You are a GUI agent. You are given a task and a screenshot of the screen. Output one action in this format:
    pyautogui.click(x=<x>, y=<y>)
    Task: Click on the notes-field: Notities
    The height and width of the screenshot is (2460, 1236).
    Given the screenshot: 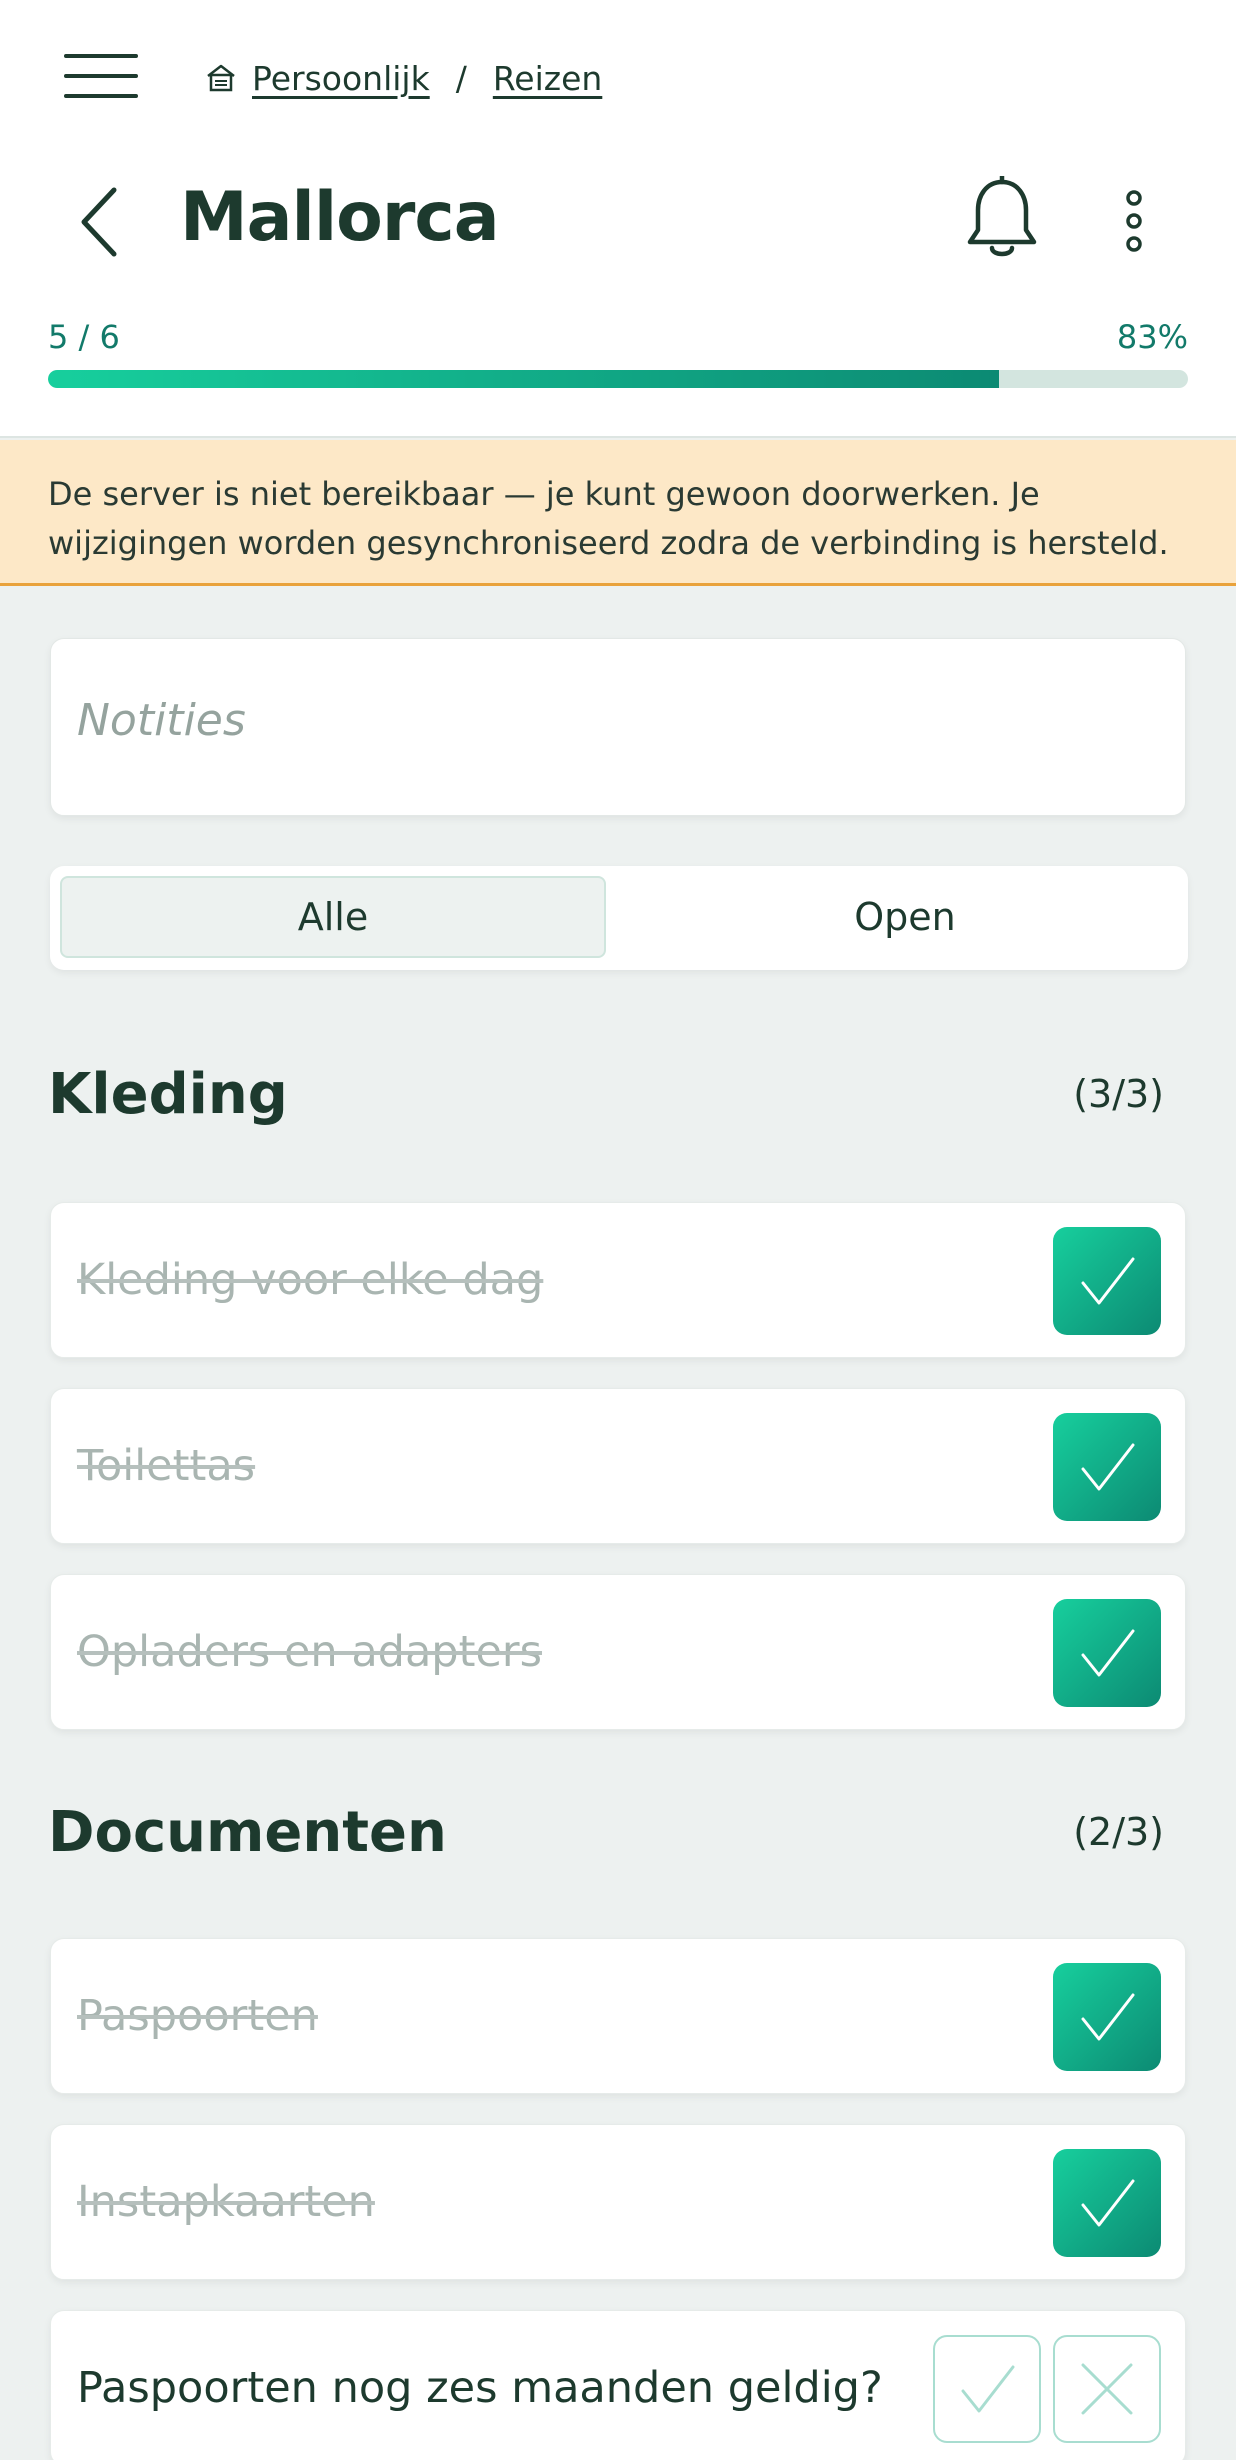 What is the action you would take?
    pyautogui.click(x=618, y=727)
    